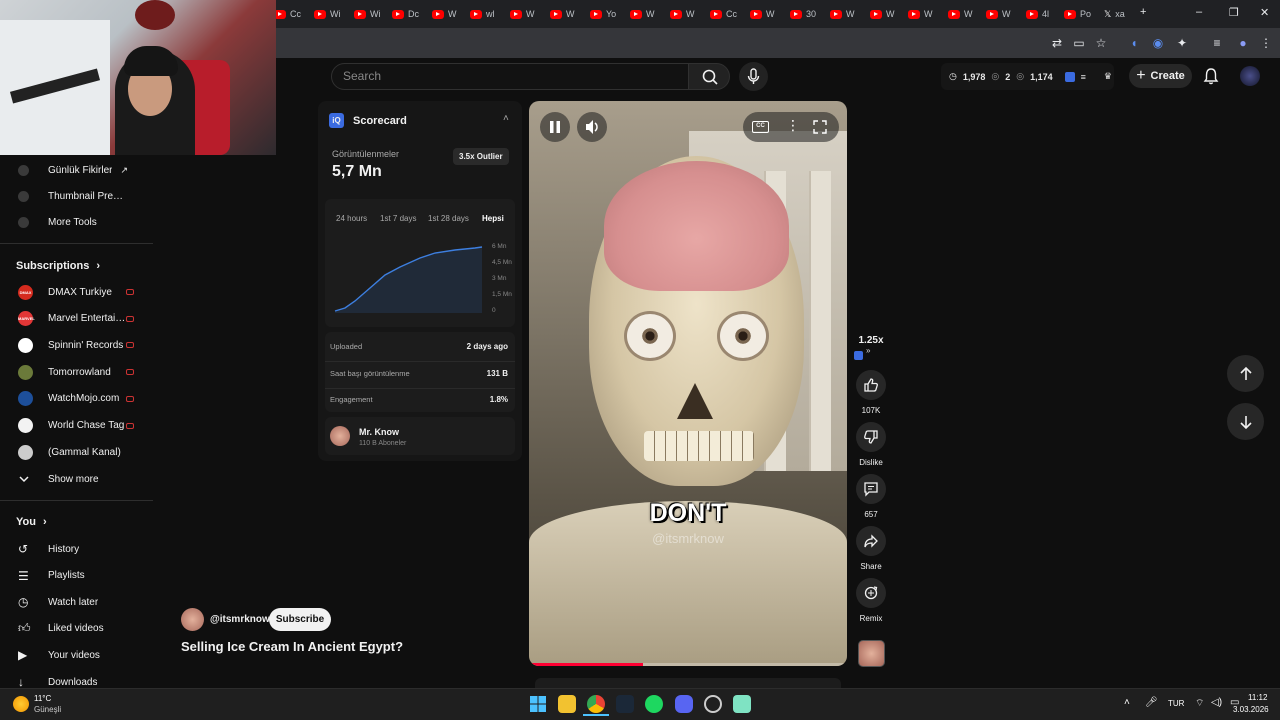  What do you see at coordinates (1083, 77) in the screenshot?
I see `menu-lines-icon: ≡` at bounding box center [1083, 77].